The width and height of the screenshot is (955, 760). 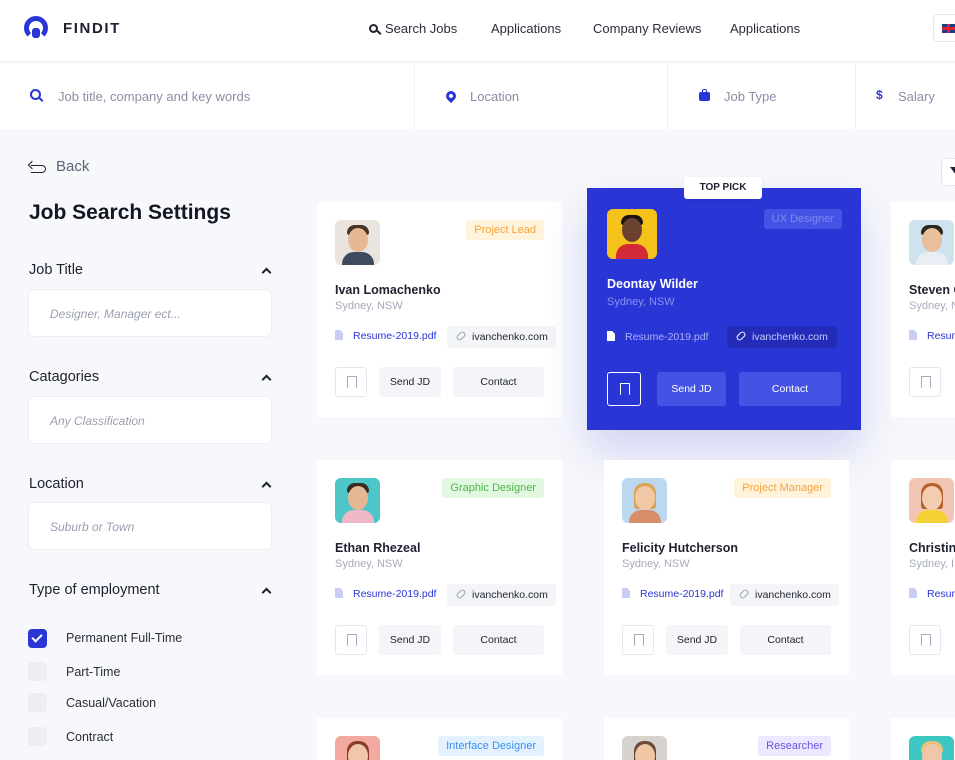 What do you see at coordinates (923, 567) in the screenshot?
I see `candidate-card: Christin Sydney, I Resum` at bounding box center [923, 567].